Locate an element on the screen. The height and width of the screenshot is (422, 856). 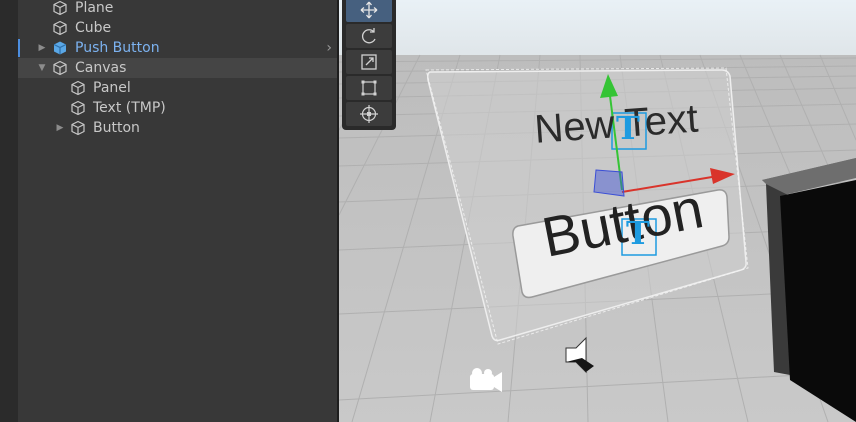
hierarchy-item-text-tmp: Text (TMP) is located at coordinates (178, 108).